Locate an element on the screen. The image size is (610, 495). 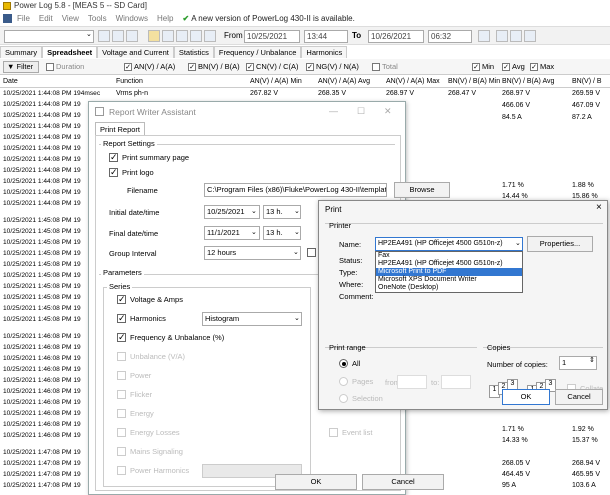
print-cancel-button: Cancel is located at coordinates (579, 397).